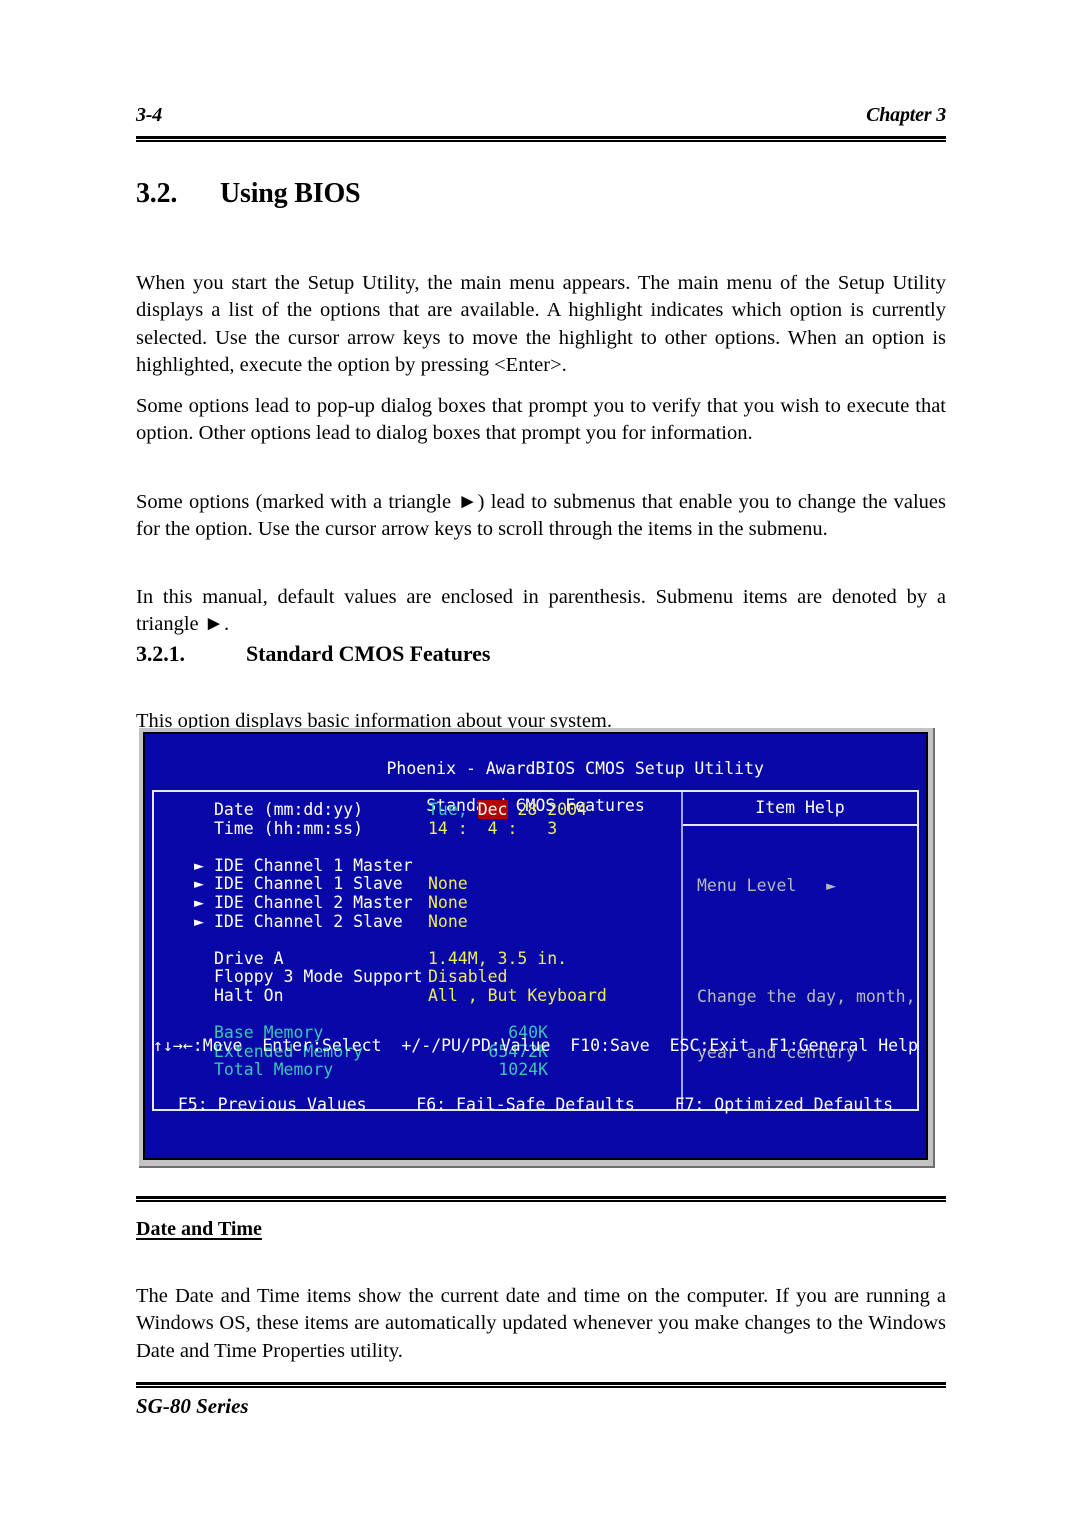 The image size is (1080, 1529). I want to click on bios-row-date: Date (mm:dd:yy) Tue, Dec 28 2004, so click(437, 810).